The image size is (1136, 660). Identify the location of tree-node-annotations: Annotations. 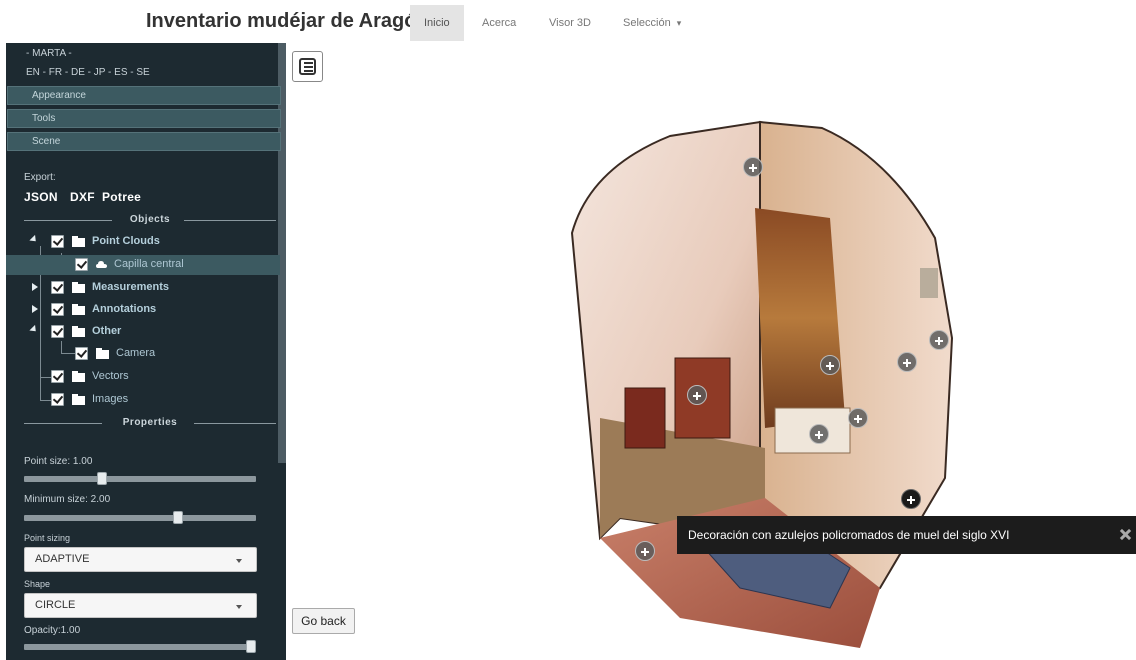
(143, 310).